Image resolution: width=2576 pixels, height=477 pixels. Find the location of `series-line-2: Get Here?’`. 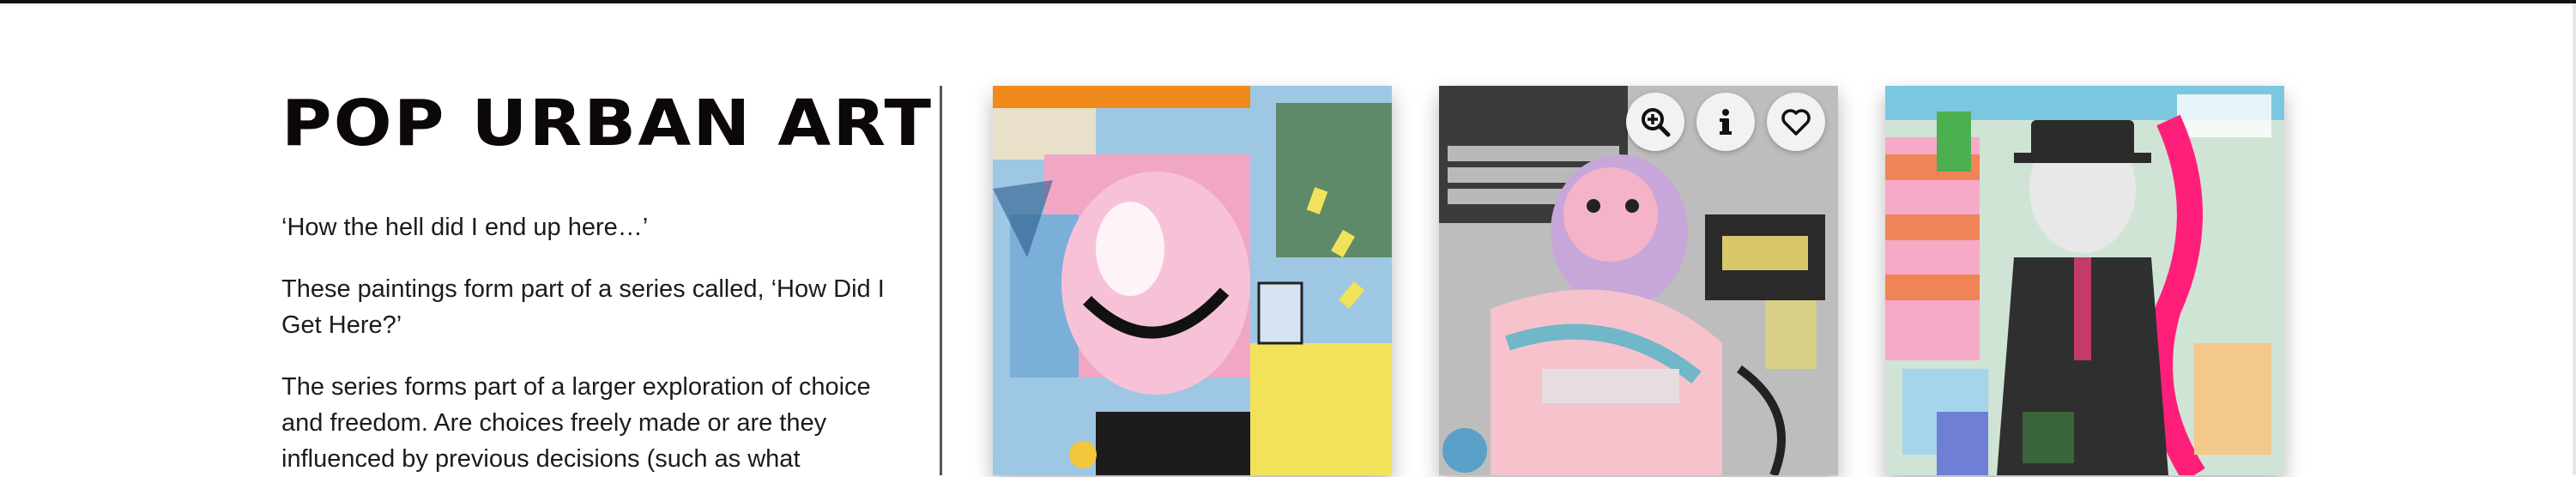

series-line-2: Get Here?’ is located at coordinates (341, 325).